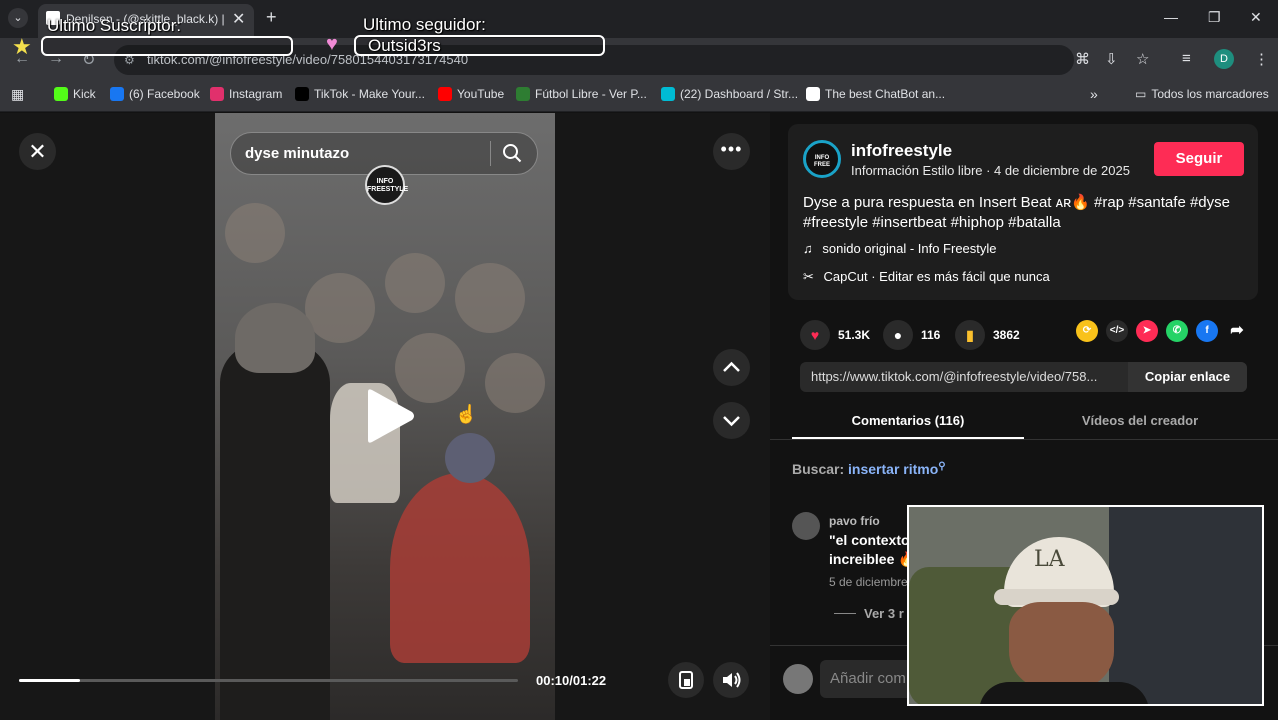  What do you see at coordinates (1111, 59) in the screenshot?
I see `install-app-icon: ⇩` at bounding box center [1111, 59].